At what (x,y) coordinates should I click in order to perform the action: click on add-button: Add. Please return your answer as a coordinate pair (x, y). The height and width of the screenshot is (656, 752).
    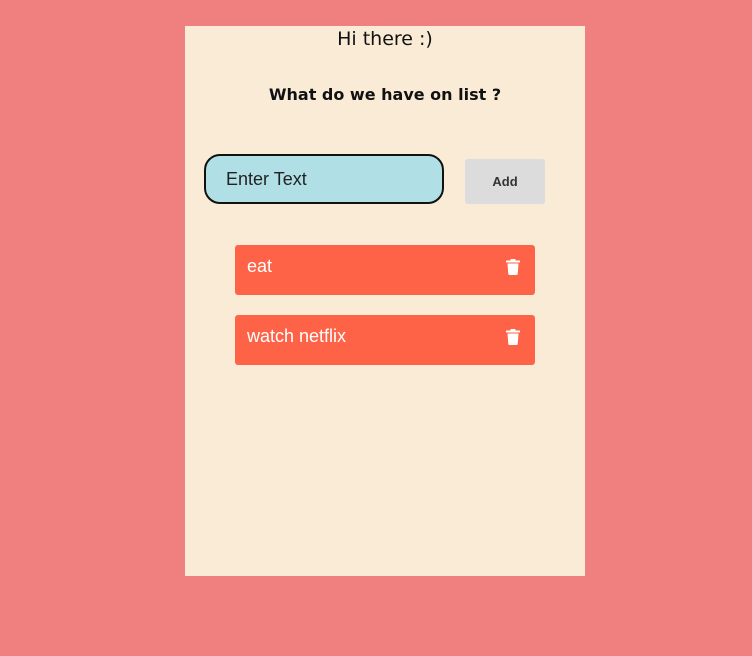
    Looking at the image, I should click on (505, 181).